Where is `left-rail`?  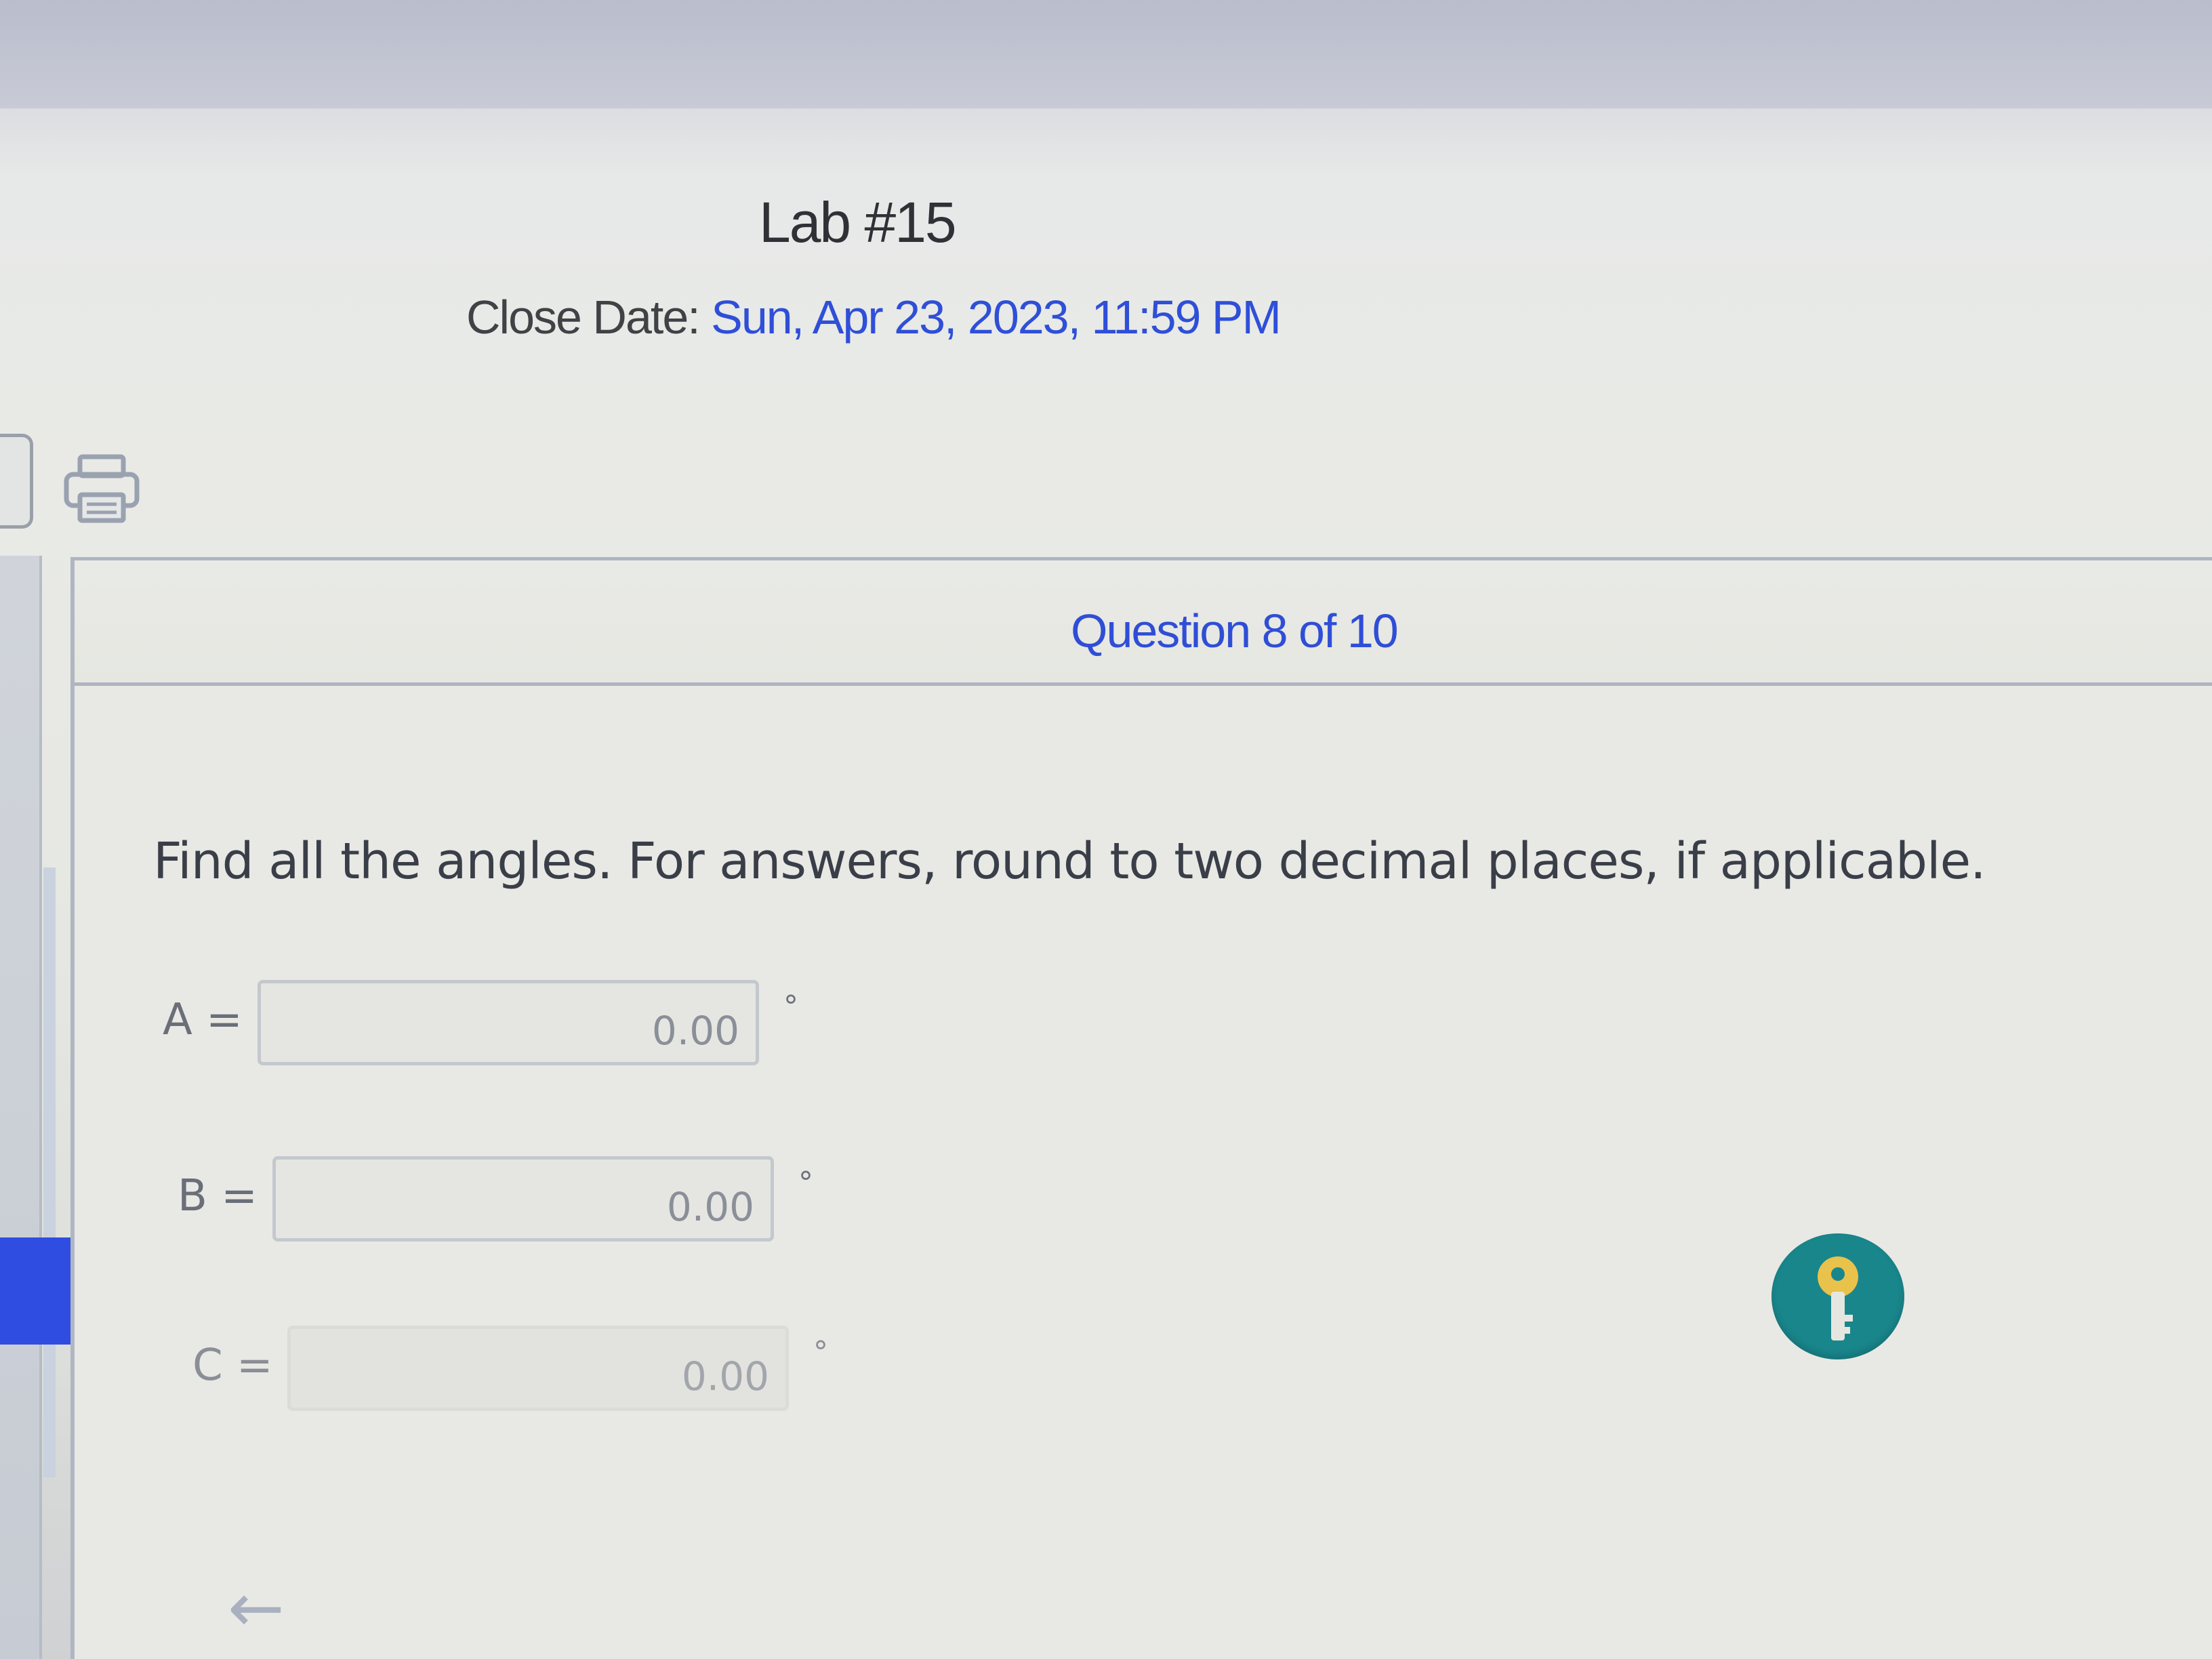
left-rail is located at coordinates (21, 1107).